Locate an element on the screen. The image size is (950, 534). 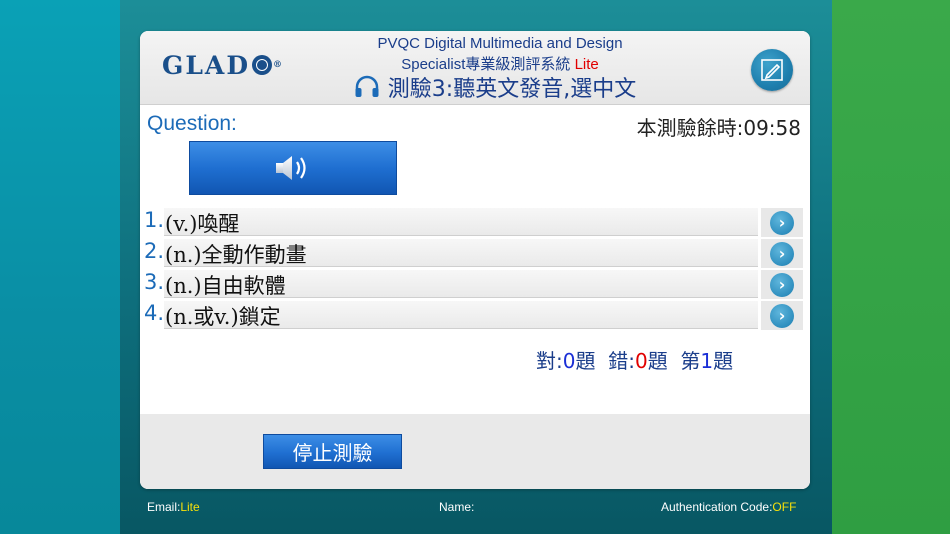
logo-text: GLAD is located at coordinates (206, 65).